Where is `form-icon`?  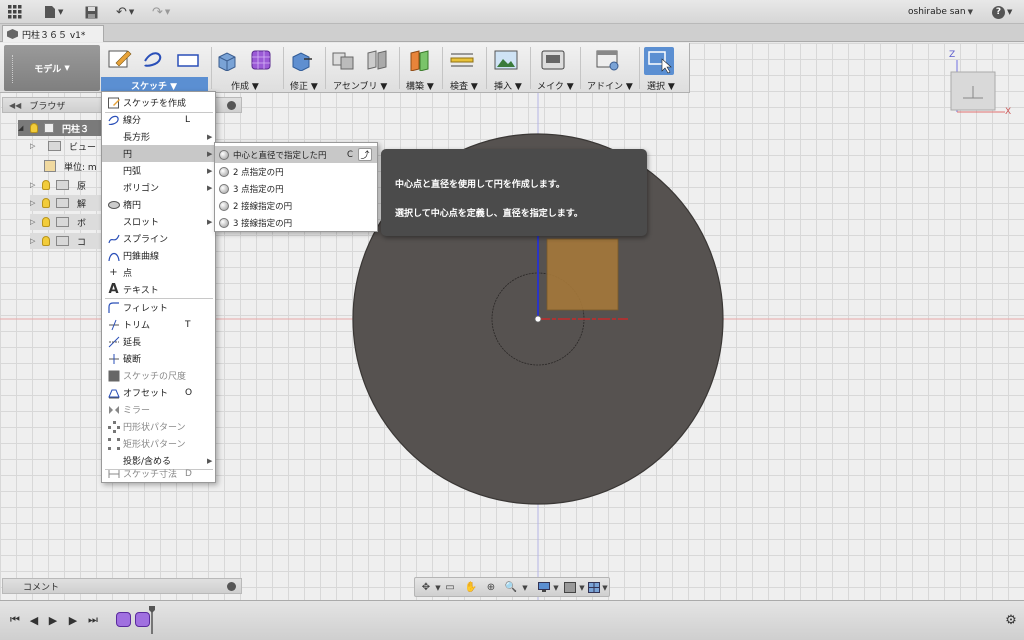
form-icon is located at coordinates (262, 60).